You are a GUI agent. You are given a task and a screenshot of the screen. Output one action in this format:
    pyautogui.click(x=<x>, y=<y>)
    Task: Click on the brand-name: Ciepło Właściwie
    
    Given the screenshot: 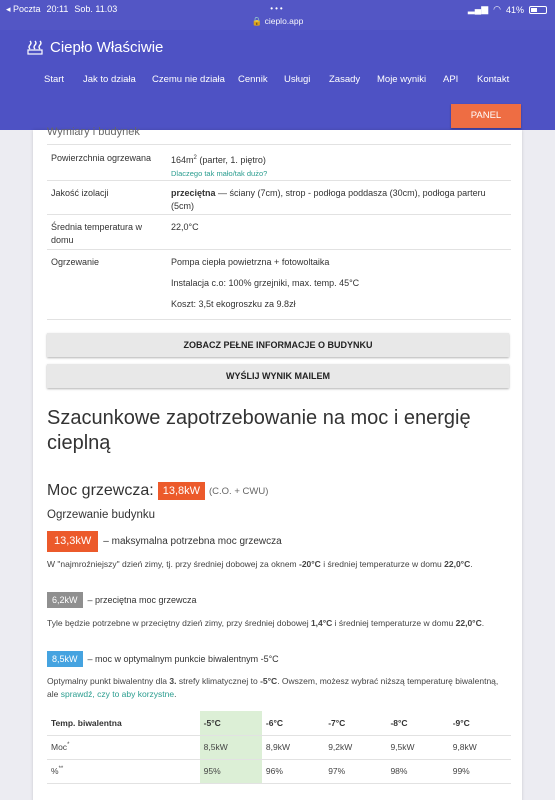 What is the action you would take?
    pyautogui.click(x=107, y=47)
    